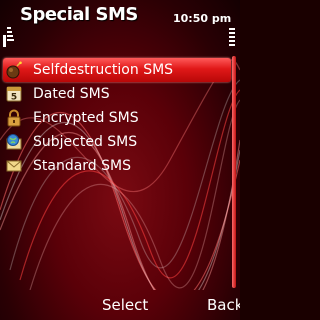 This screenshot has width=320, height=320. I want to click on menu-item-label: Selfdestruction SMS, so click(103, 70).